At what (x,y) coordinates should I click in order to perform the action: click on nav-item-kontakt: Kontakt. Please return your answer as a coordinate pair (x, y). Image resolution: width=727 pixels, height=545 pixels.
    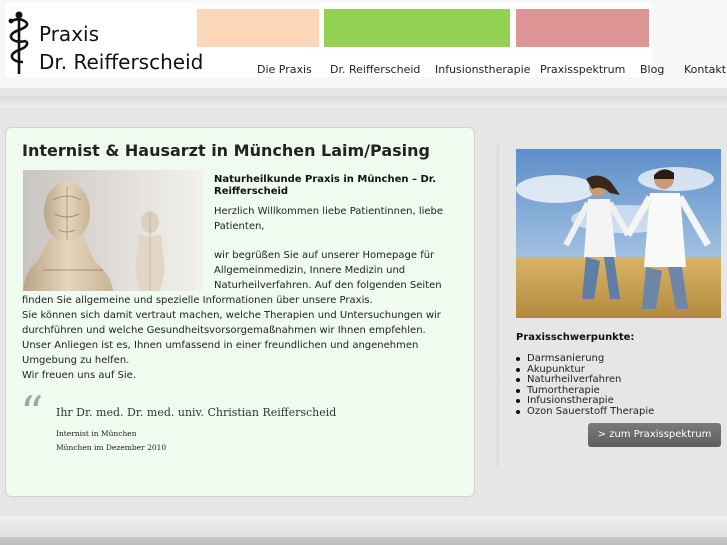
    Looking at the image, I should click on (705, 69).